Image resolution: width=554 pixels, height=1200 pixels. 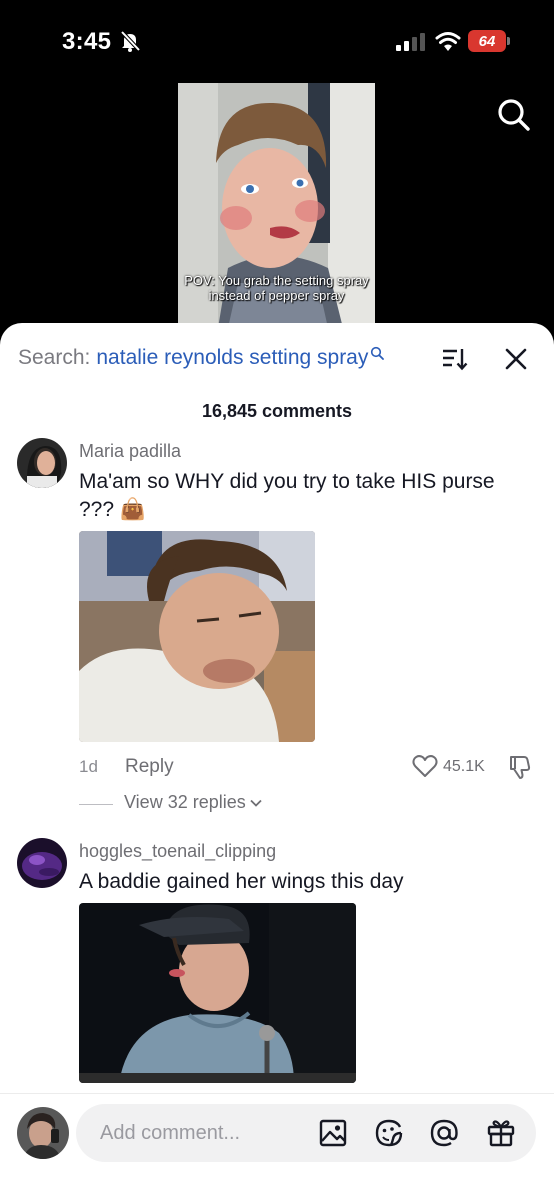 What do you see at coordinates (177, 851) in the screenshot?
I see `comment-username: hoggles_toenail_clipping` at bounding box center [177, 851].